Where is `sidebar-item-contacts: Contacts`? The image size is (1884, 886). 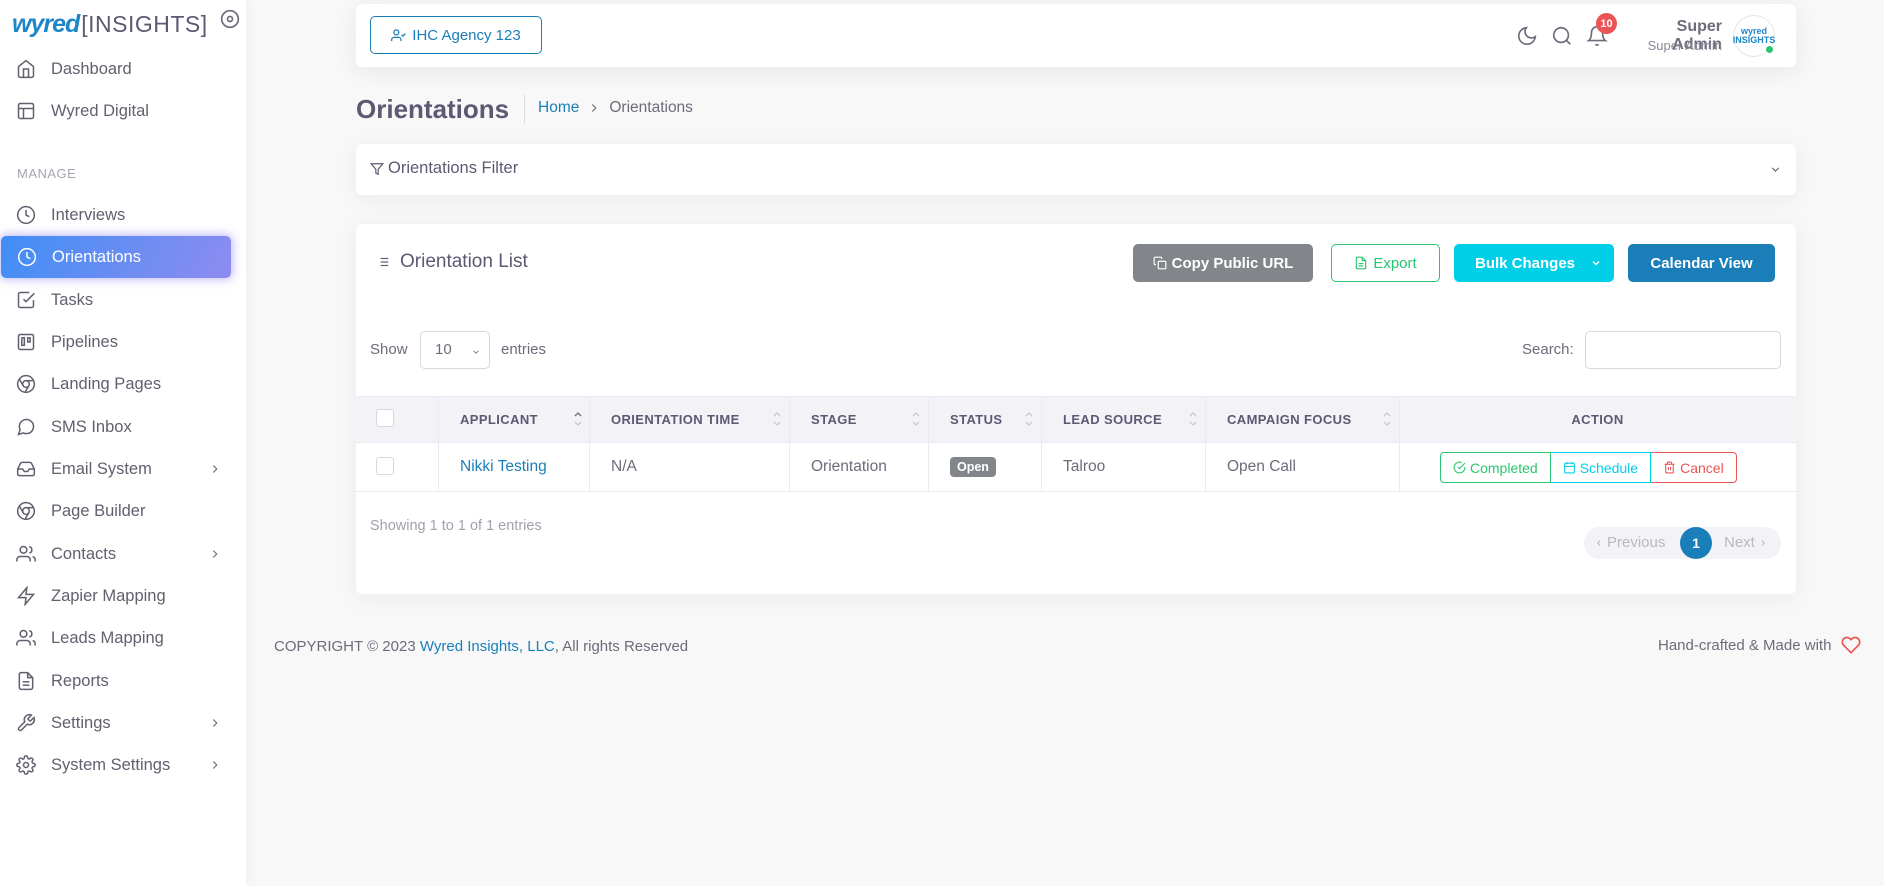
sidebar-item-contacts: Contacts is located at coordinates (116, 554).